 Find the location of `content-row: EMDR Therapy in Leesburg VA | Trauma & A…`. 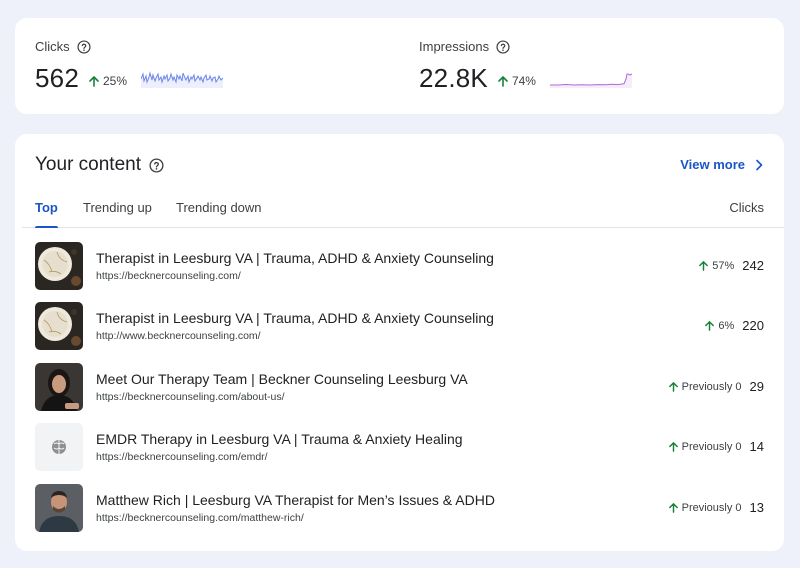

content-row: EMDR Therapy in Leesburg VA | Trauma & A… is located at coordinates (399, 447).